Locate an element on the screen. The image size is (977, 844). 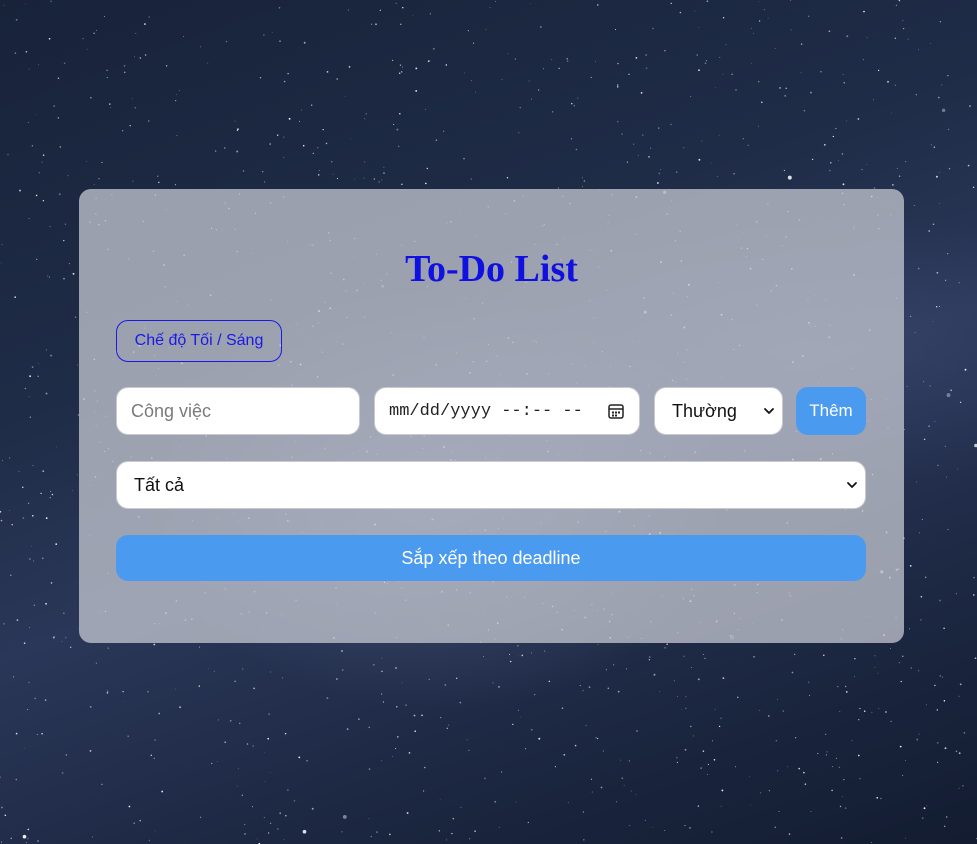
priority-select: Thường is located at coordinates (718, 411).